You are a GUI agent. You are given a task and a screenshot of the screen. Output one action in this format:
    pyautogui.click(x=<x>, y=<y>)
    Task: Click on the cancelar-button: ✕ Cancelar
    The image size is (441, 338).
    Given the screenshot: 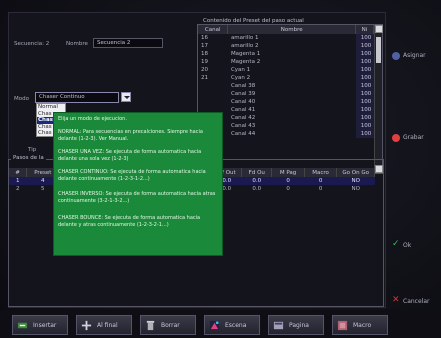 What is the action you would take?
    pyautogui.click(x=415, y=302)
    